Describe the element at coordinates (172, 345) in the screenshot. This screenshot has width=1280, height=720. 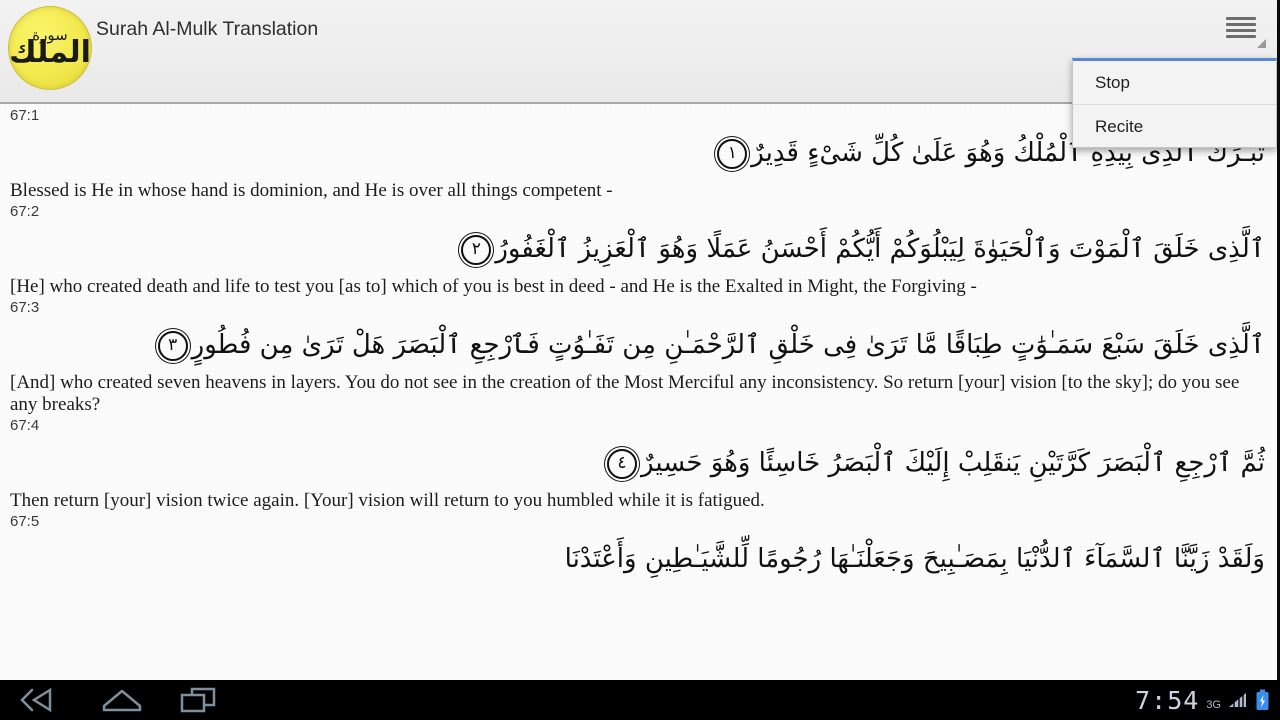
I see `ayah-marker: ٣` at that location.